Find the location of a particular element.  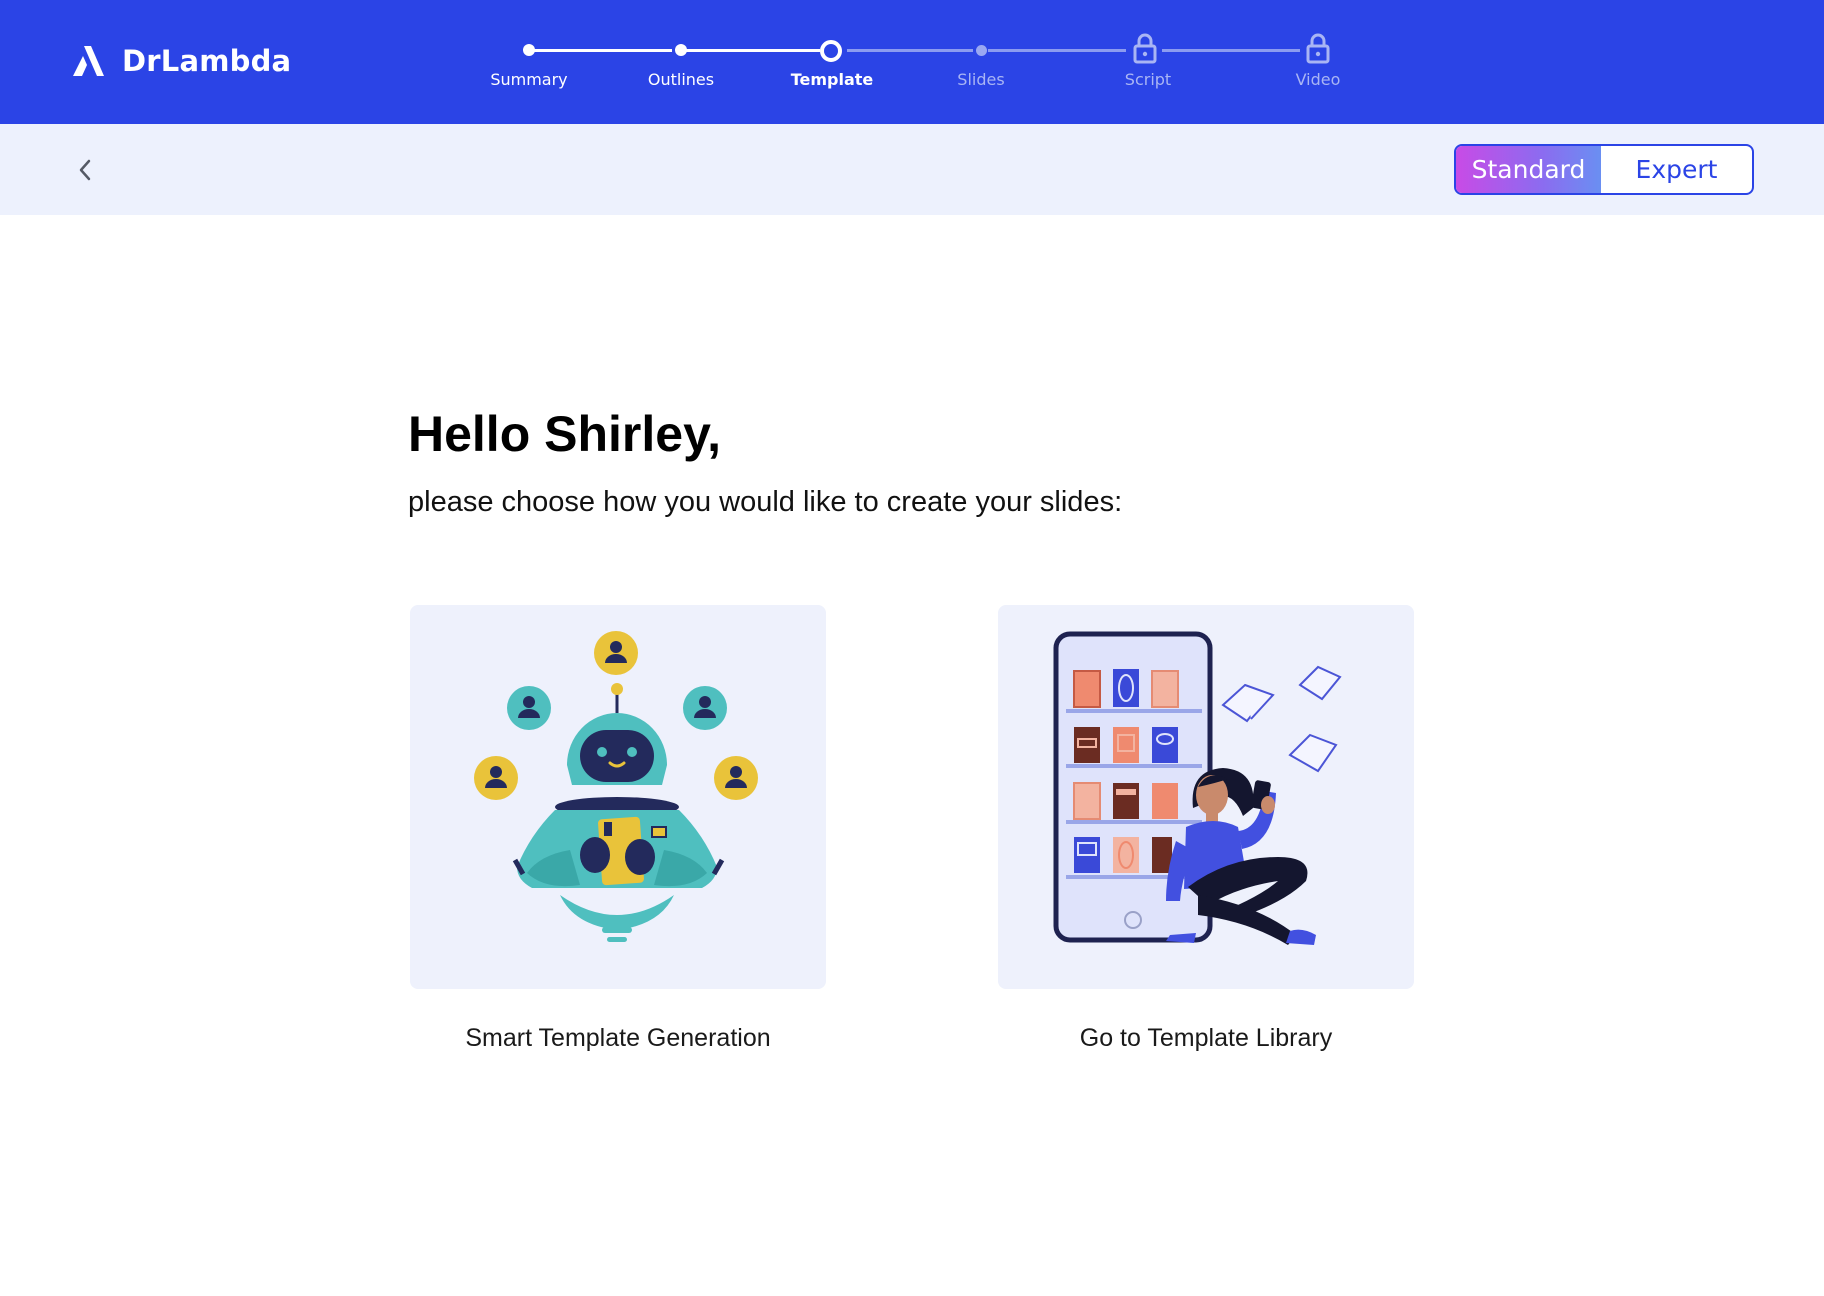

step-dot-summary is located at coordinates (529, 50).